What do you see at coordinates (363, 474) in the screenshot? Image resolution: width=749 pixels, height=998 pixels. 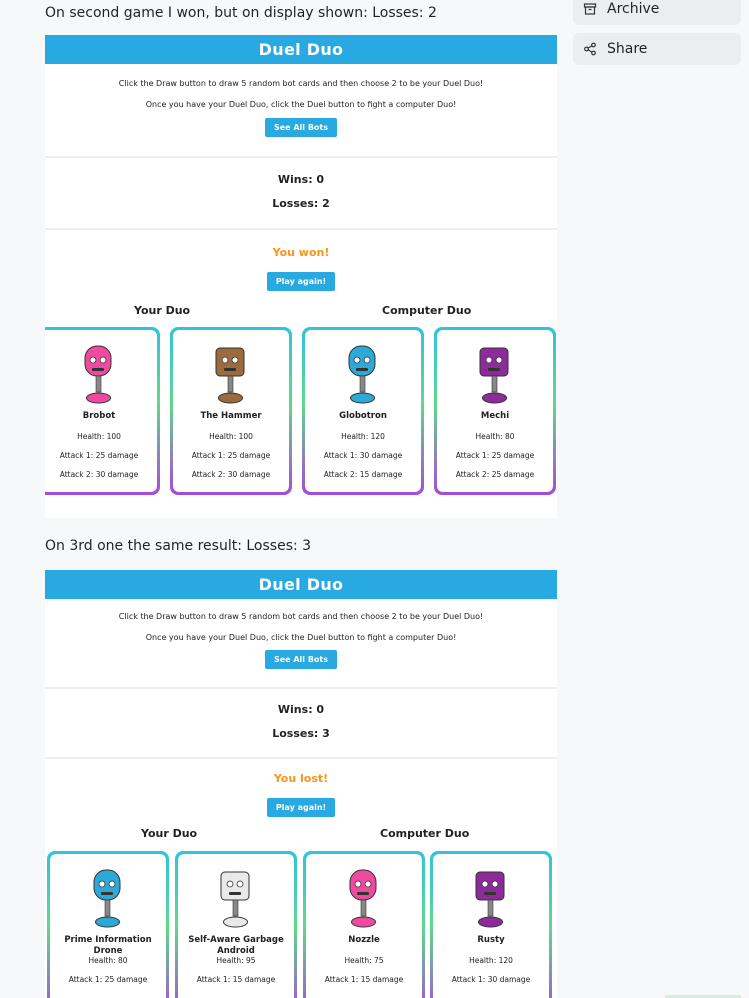 I see `bot-attack-2: Attack 2: 15 damage` at bounding box center [363, 474].